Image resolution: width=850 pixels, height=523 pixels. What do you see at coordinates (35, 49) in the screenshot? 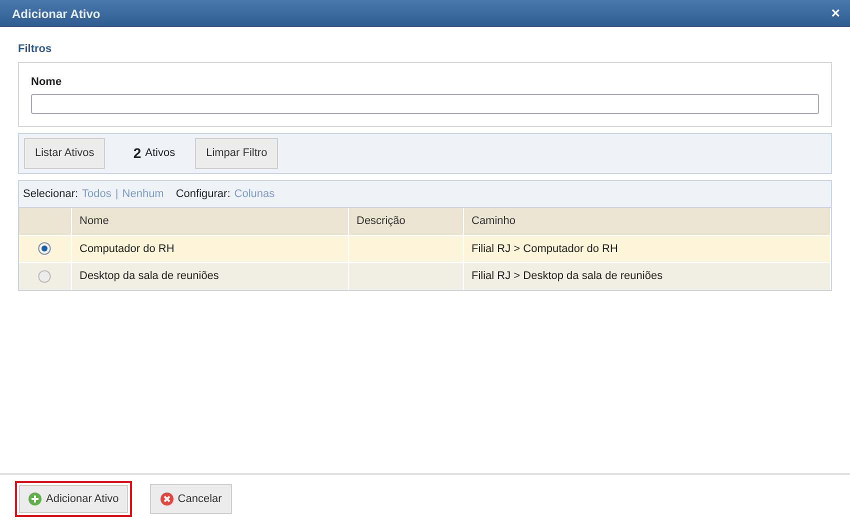
I see `section-title: Filtros` at bounding box center [35, 49].